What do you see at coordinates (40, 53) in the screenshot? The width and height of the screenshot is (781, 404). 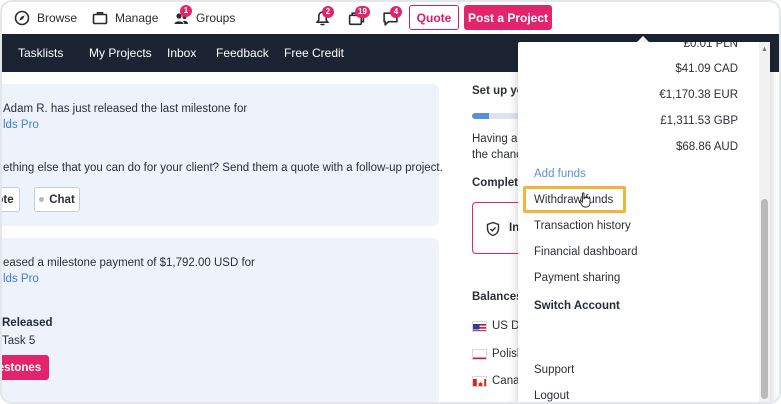 I see `nav-tasklists: Tasklists` at bounding box center [40, 53].